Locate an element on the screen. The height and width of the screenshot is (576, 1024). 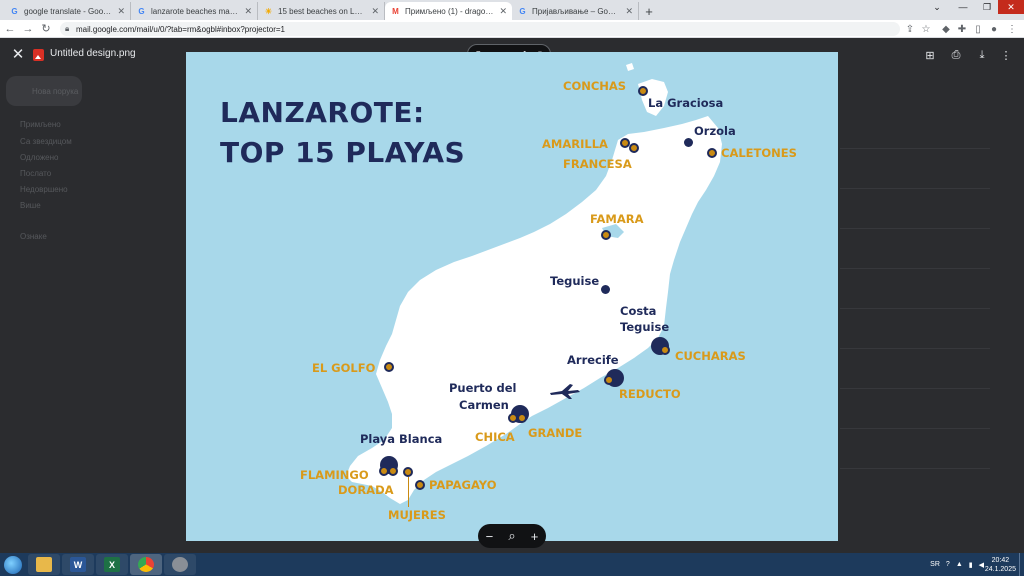
browser-tab: ☀ 15 best beaches on Lanzarote (+ ✕ is located at coordinates (321, 11).